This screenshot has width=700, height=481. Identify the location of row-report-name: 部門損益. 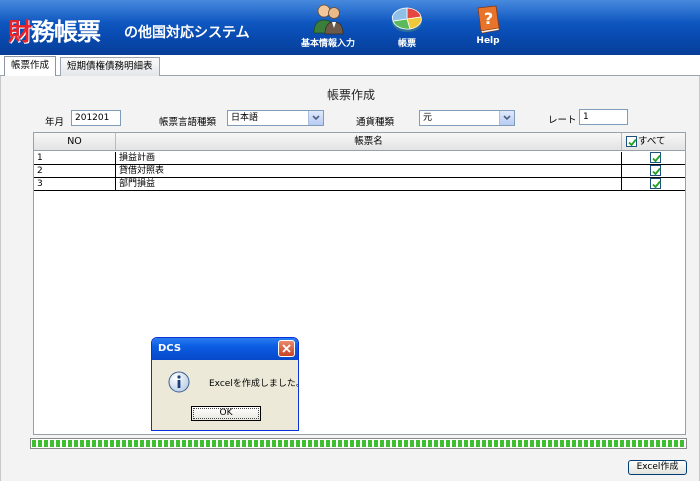
(369, 184).